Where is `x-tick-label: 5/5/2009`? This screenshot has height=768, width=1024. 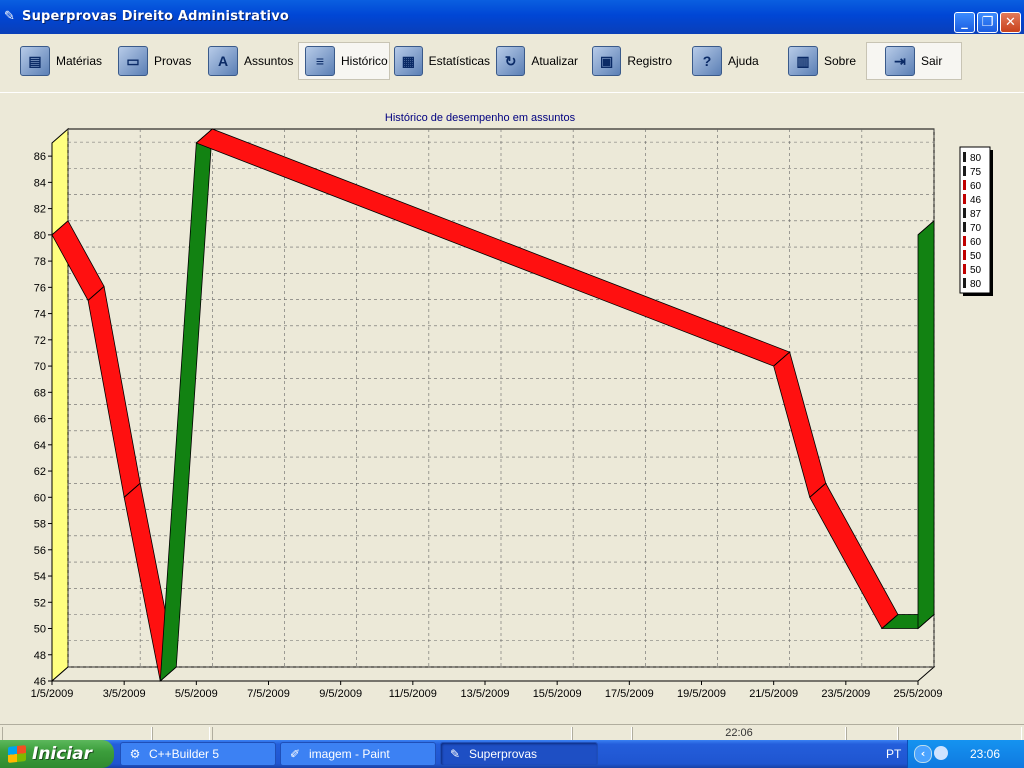 x-tick-label: 5/5/2009 is located at coordinates (196, 694).